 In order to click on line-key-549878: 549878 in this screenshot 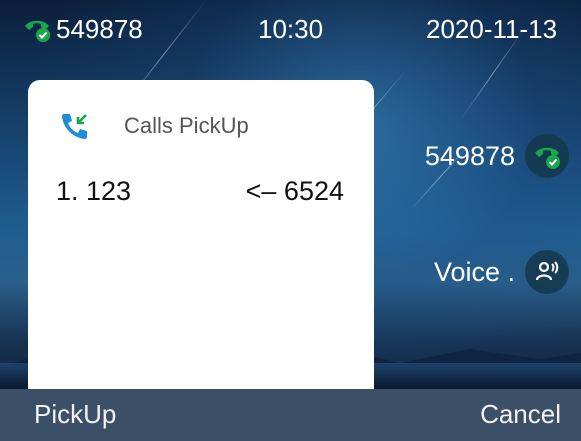, I will do `click(497, 156)`.